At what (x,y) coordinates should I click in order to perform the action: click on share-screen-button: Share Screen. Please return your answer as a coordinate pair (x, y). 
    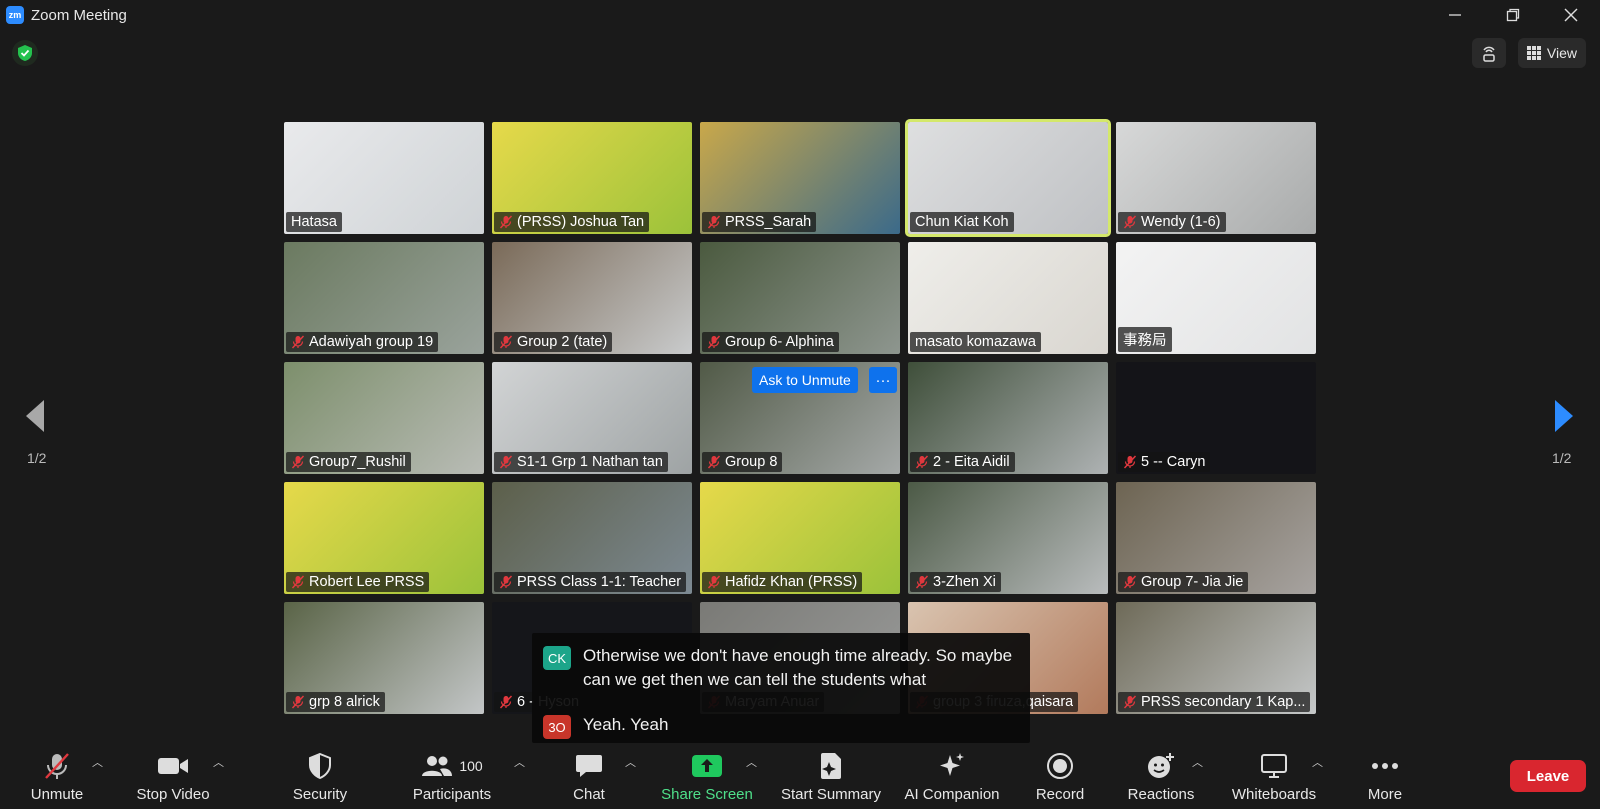
    Looking at the image, I should click on (707, 776).